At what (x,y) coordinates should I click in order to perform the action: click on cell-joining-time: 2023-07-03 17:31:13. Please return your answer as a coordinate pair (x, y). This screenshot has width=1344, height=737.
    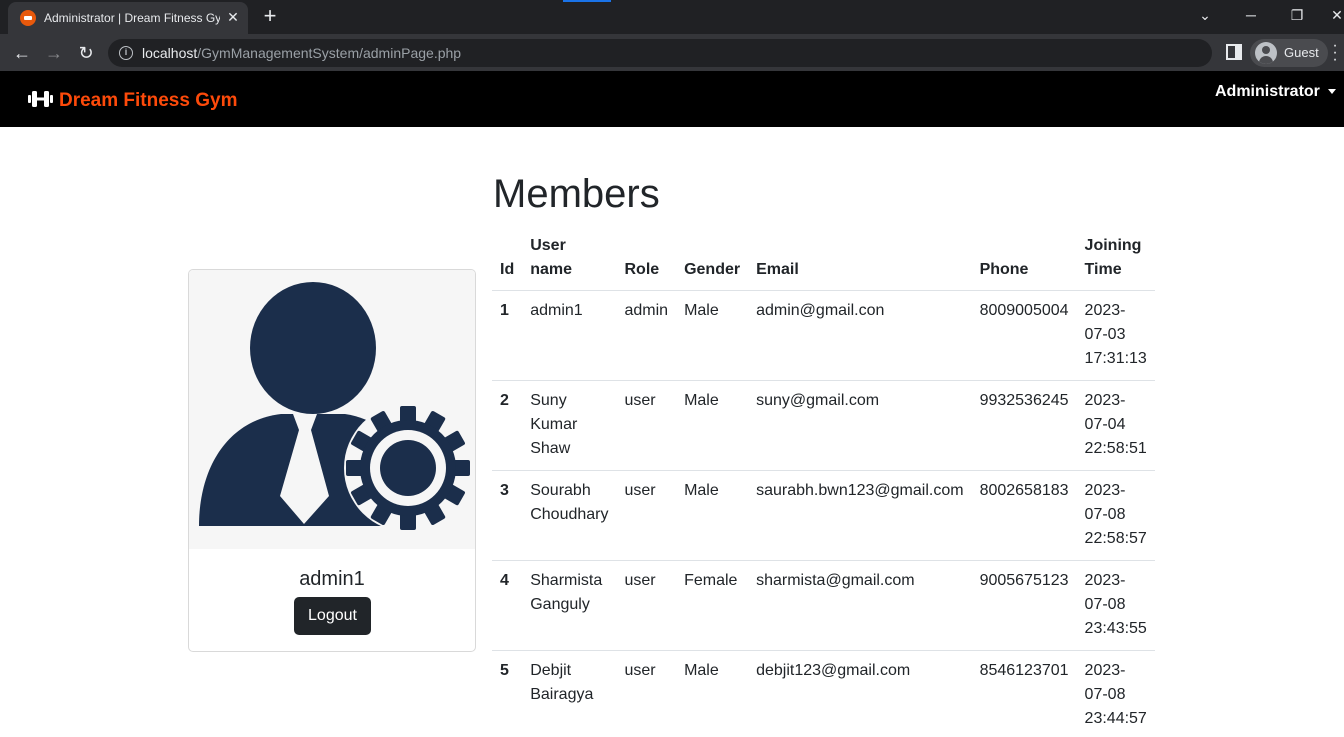
    Looking at the image, I should click on (1115, 335).